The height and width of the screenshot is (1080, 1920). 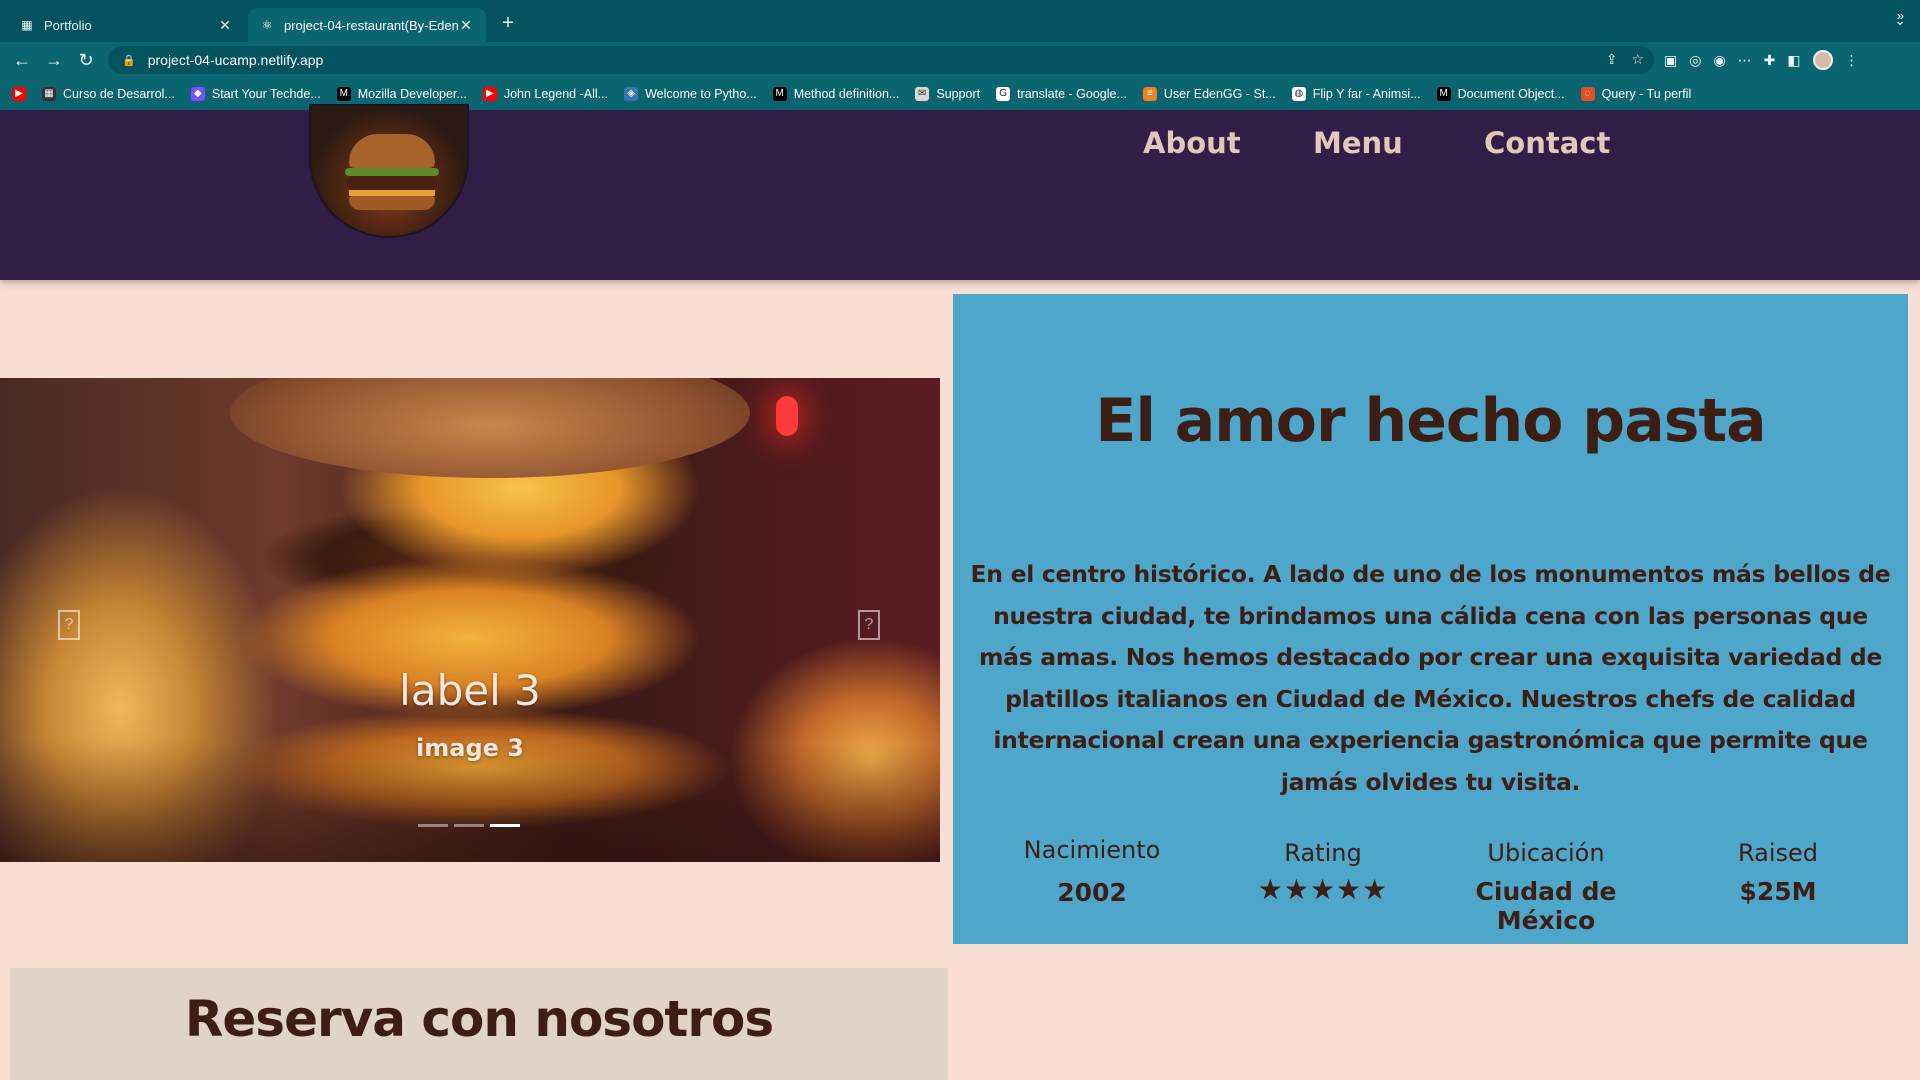 I want to click on bookmark-star-icon: ☆, so click(x=1637, y=59).